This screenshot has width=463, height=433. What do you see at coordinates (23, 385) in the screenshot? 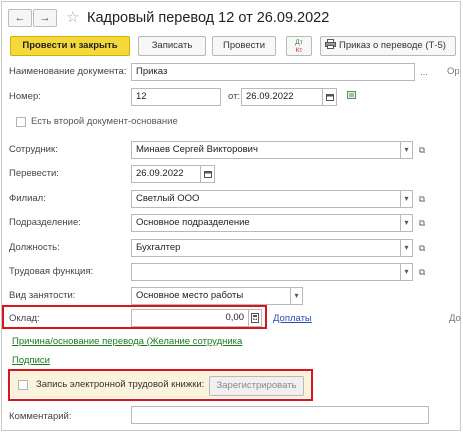
I see `electronic-book-checkbox` at bounding box center [23, 385].